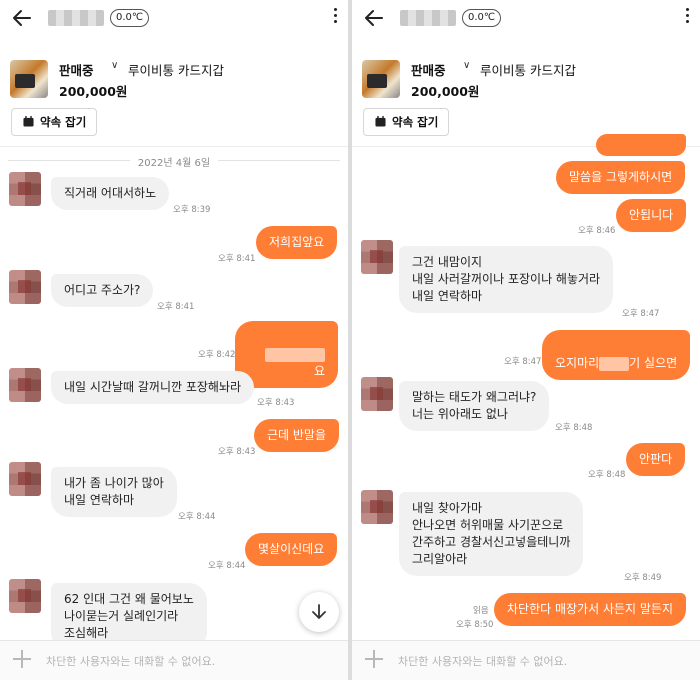 This screenshot has height=680, width=700. What do you see at coordinates (291, 549) in the screenshot?
I see `outgoing-message: 몇살이신데요` at bounding box center [291, 549].